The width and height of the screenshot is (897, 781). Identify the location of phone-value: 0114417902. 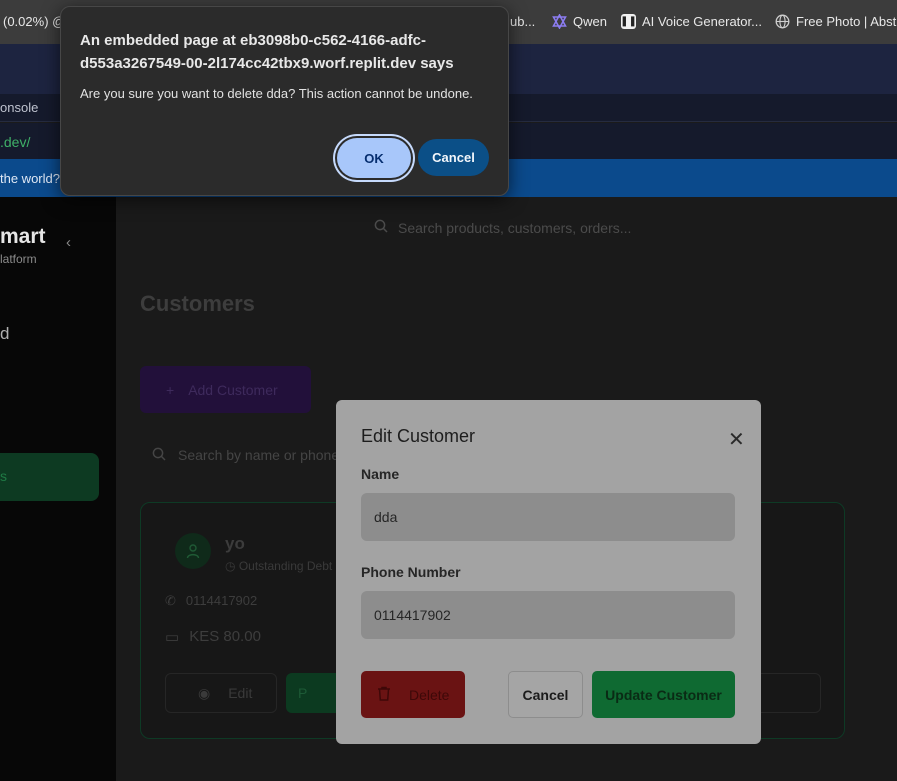
(412, 615).